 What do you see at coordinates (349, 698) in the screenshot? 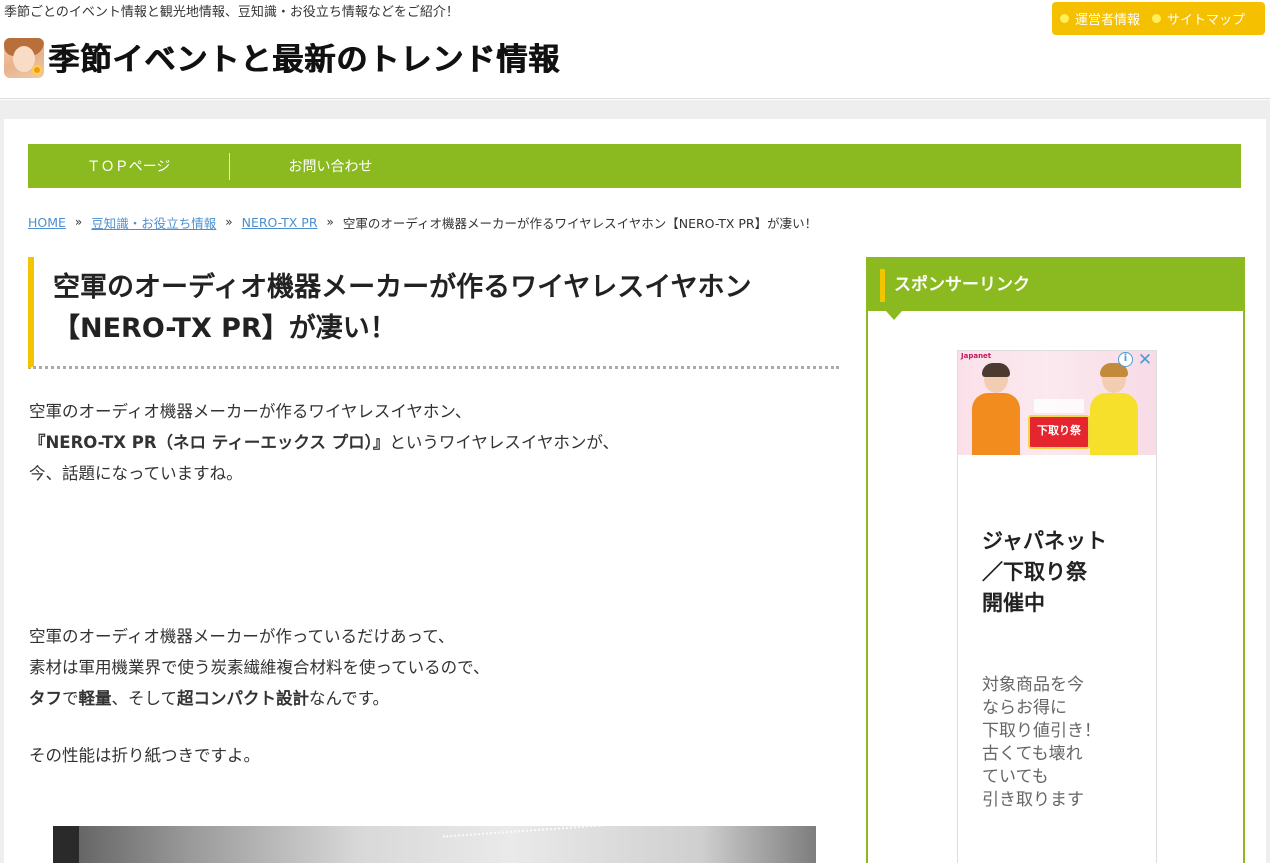
I see `paragraph-text: なんです。` at bounding box center [349, 698].